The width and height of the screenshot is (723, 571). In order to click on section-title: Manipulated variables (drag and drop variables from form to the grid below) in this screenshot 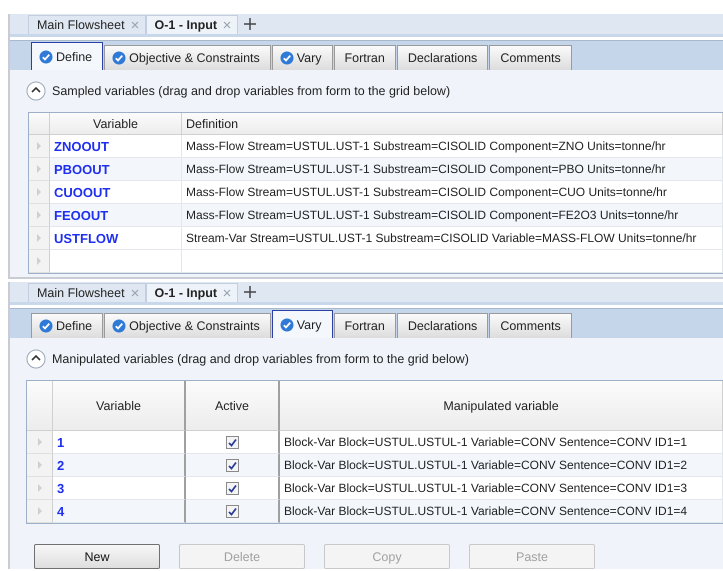, I will do `click(260, 359)`.